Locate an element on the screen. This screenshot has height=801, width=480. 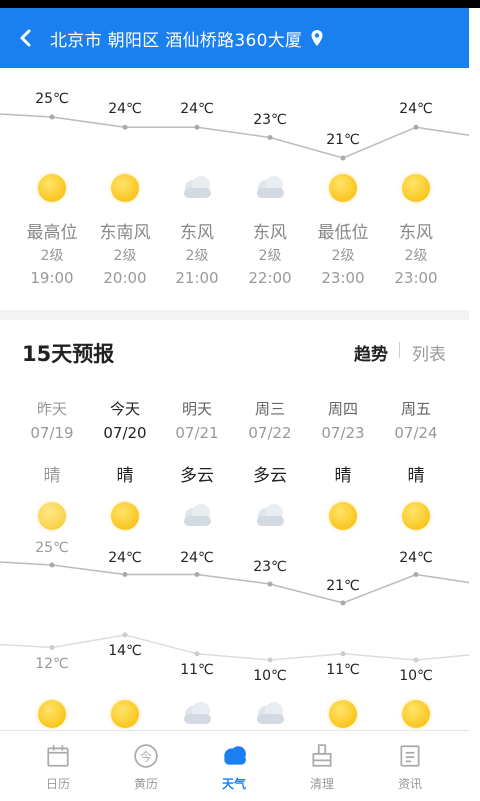
nav-item-2: 天气 is located at coordinates (234, 766).